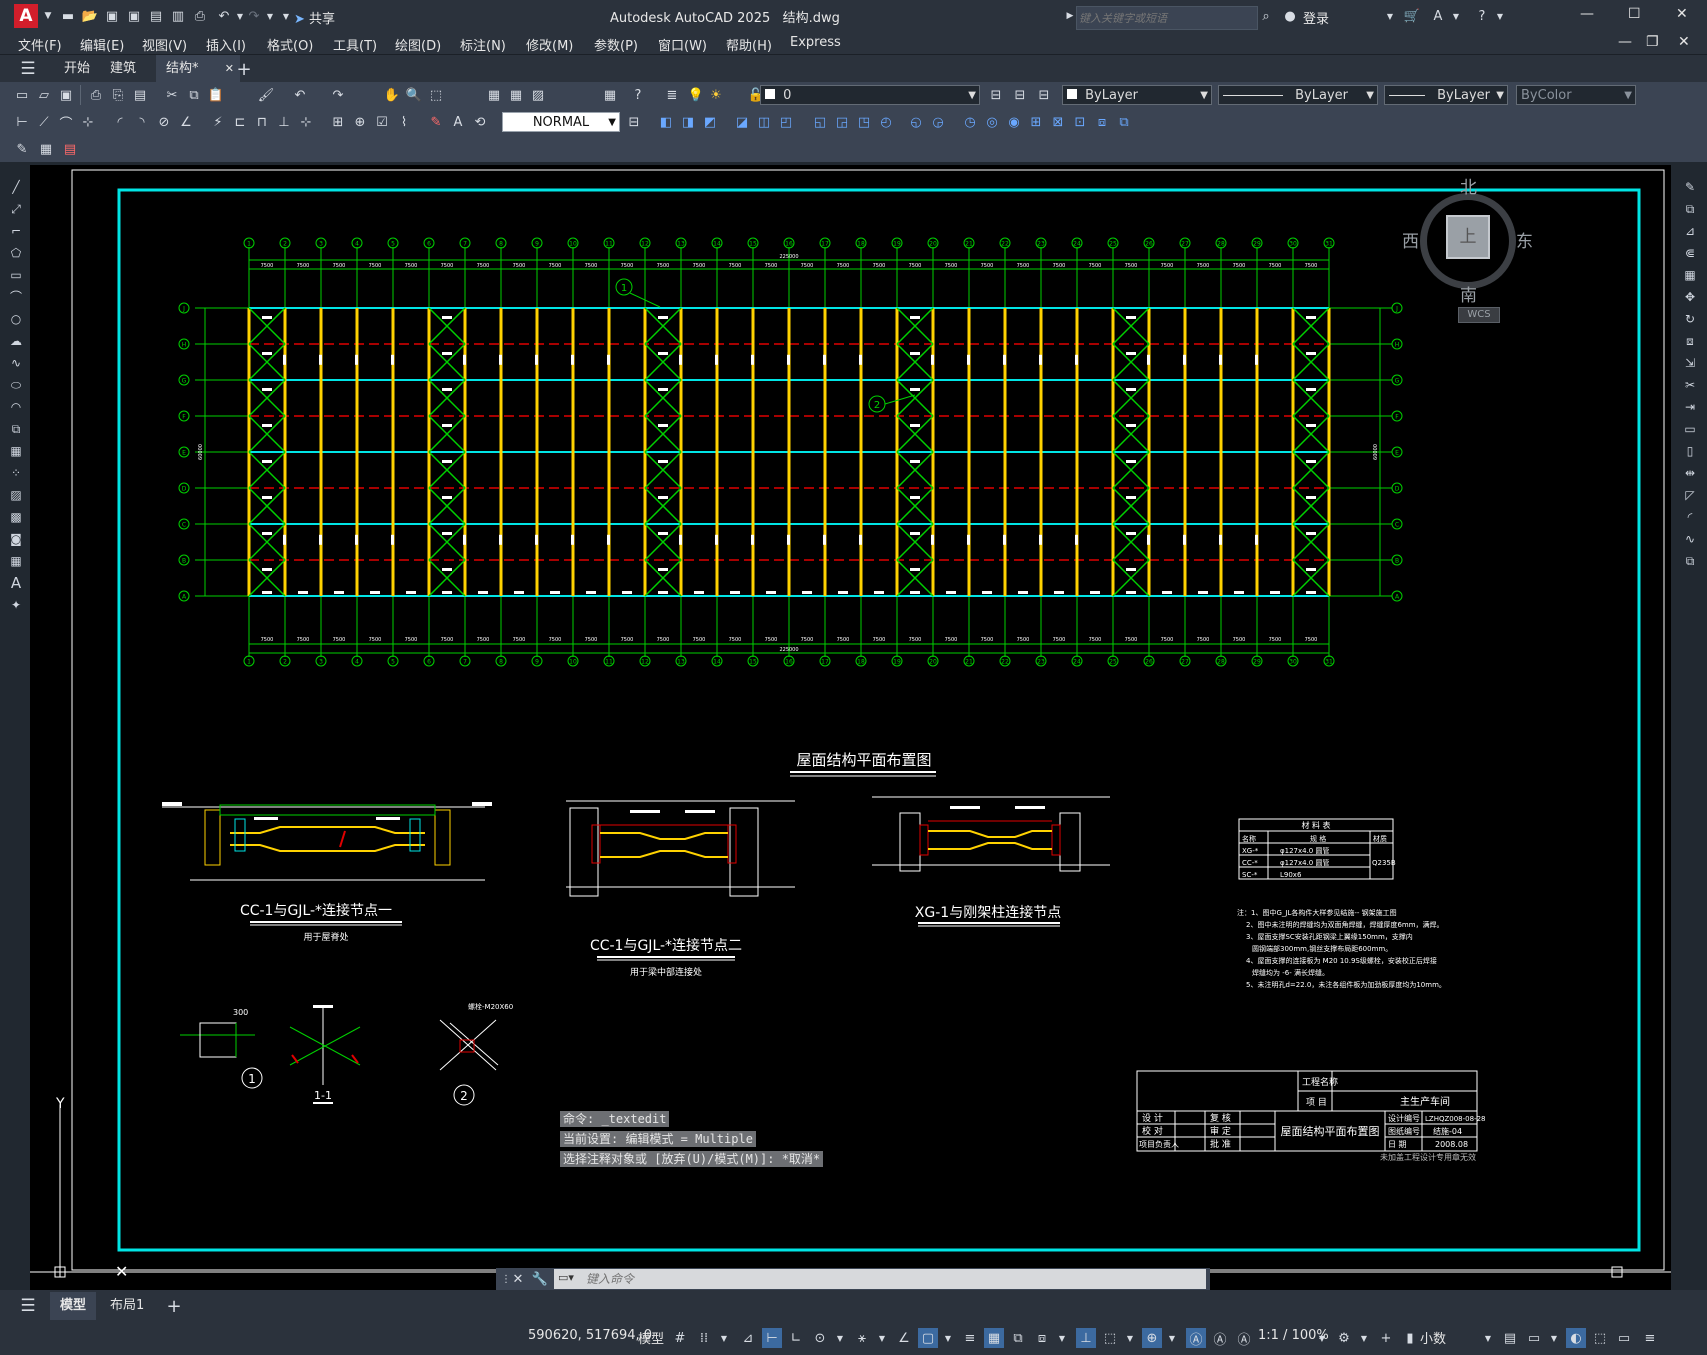  What do you see at coordinates (1412, 16) in the screenshot?
I see `cart-icon: 🛒` at bounding box center [1412, 16].